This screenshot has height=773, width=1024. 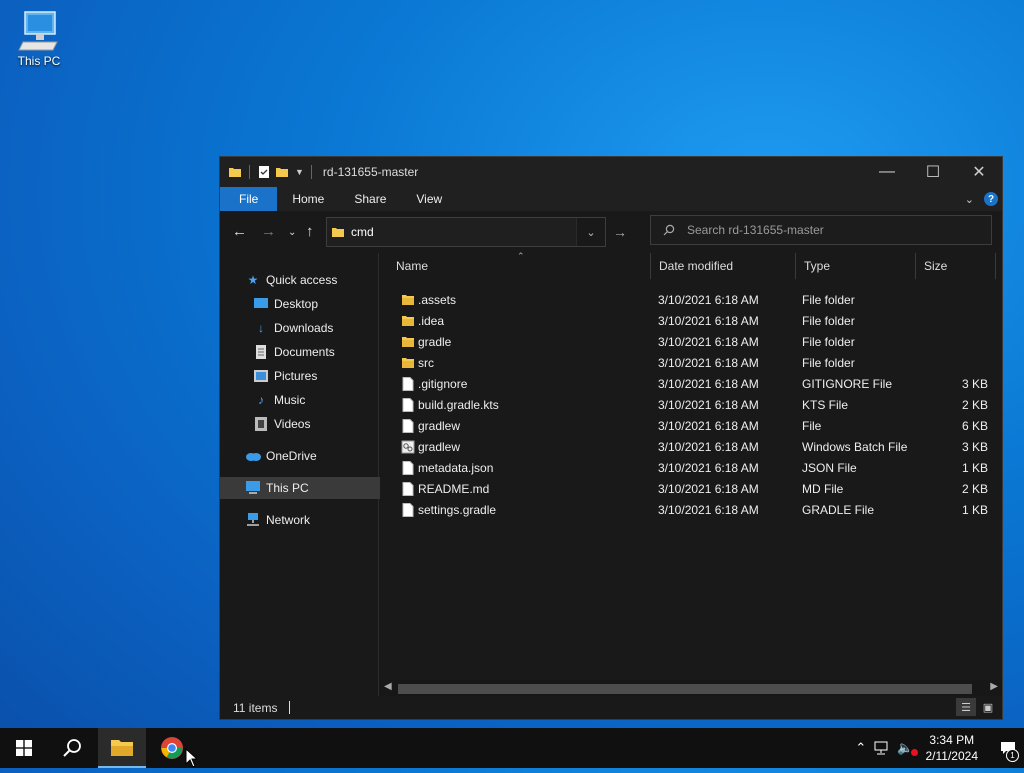 I want to click on minimize-button: —, so click(x=887, y=172).